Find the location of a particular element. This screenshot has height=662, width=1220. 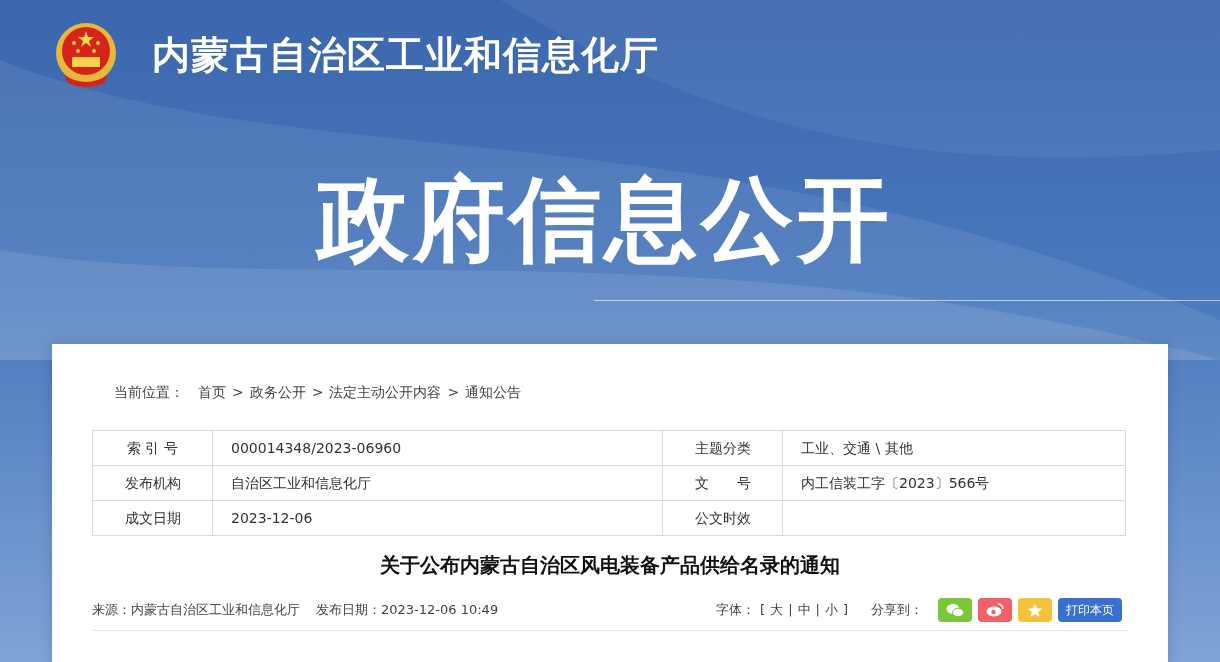

article-title: 关于公布内蒙古自治区风电装备产品供给名录的通知 is located at coordinates (610, 565).